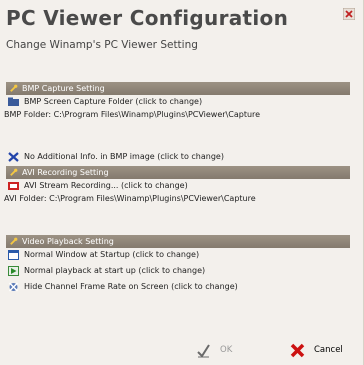 This screenshot has height=365, width=364. I want to click on cancel-button-label: Cancel, so click(328, 350).